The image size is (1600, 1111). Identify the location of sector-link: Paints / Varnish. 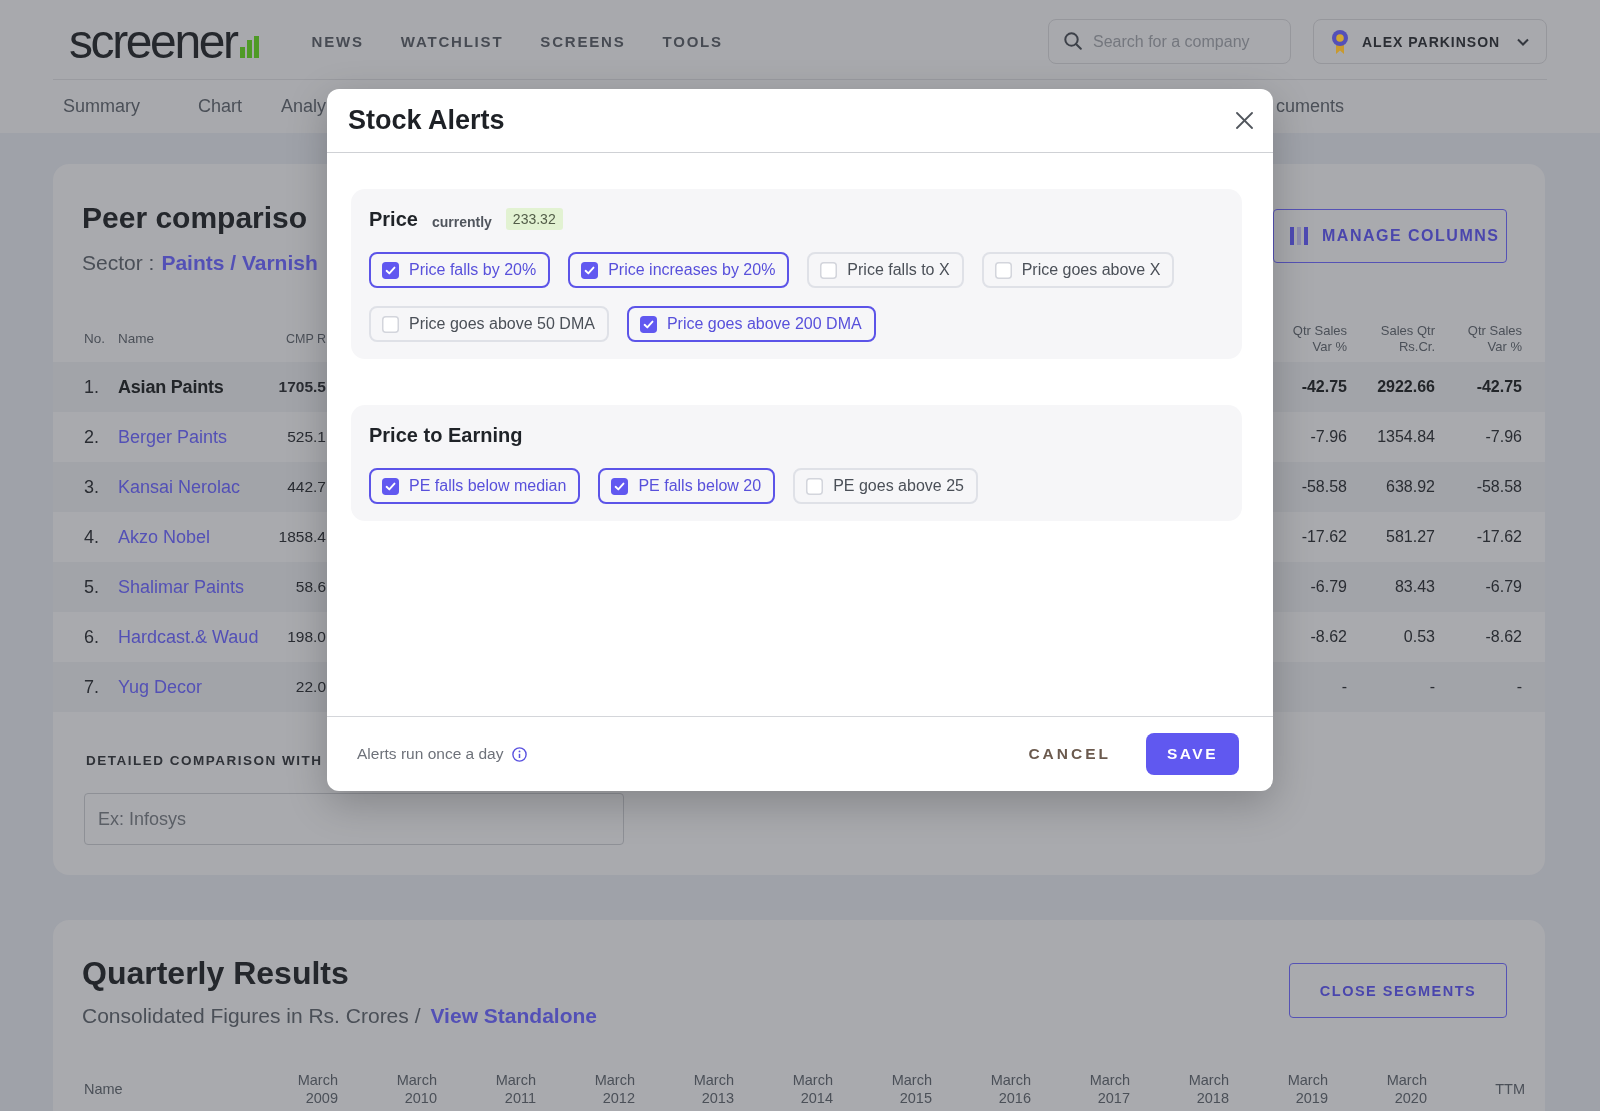
(239, 263).